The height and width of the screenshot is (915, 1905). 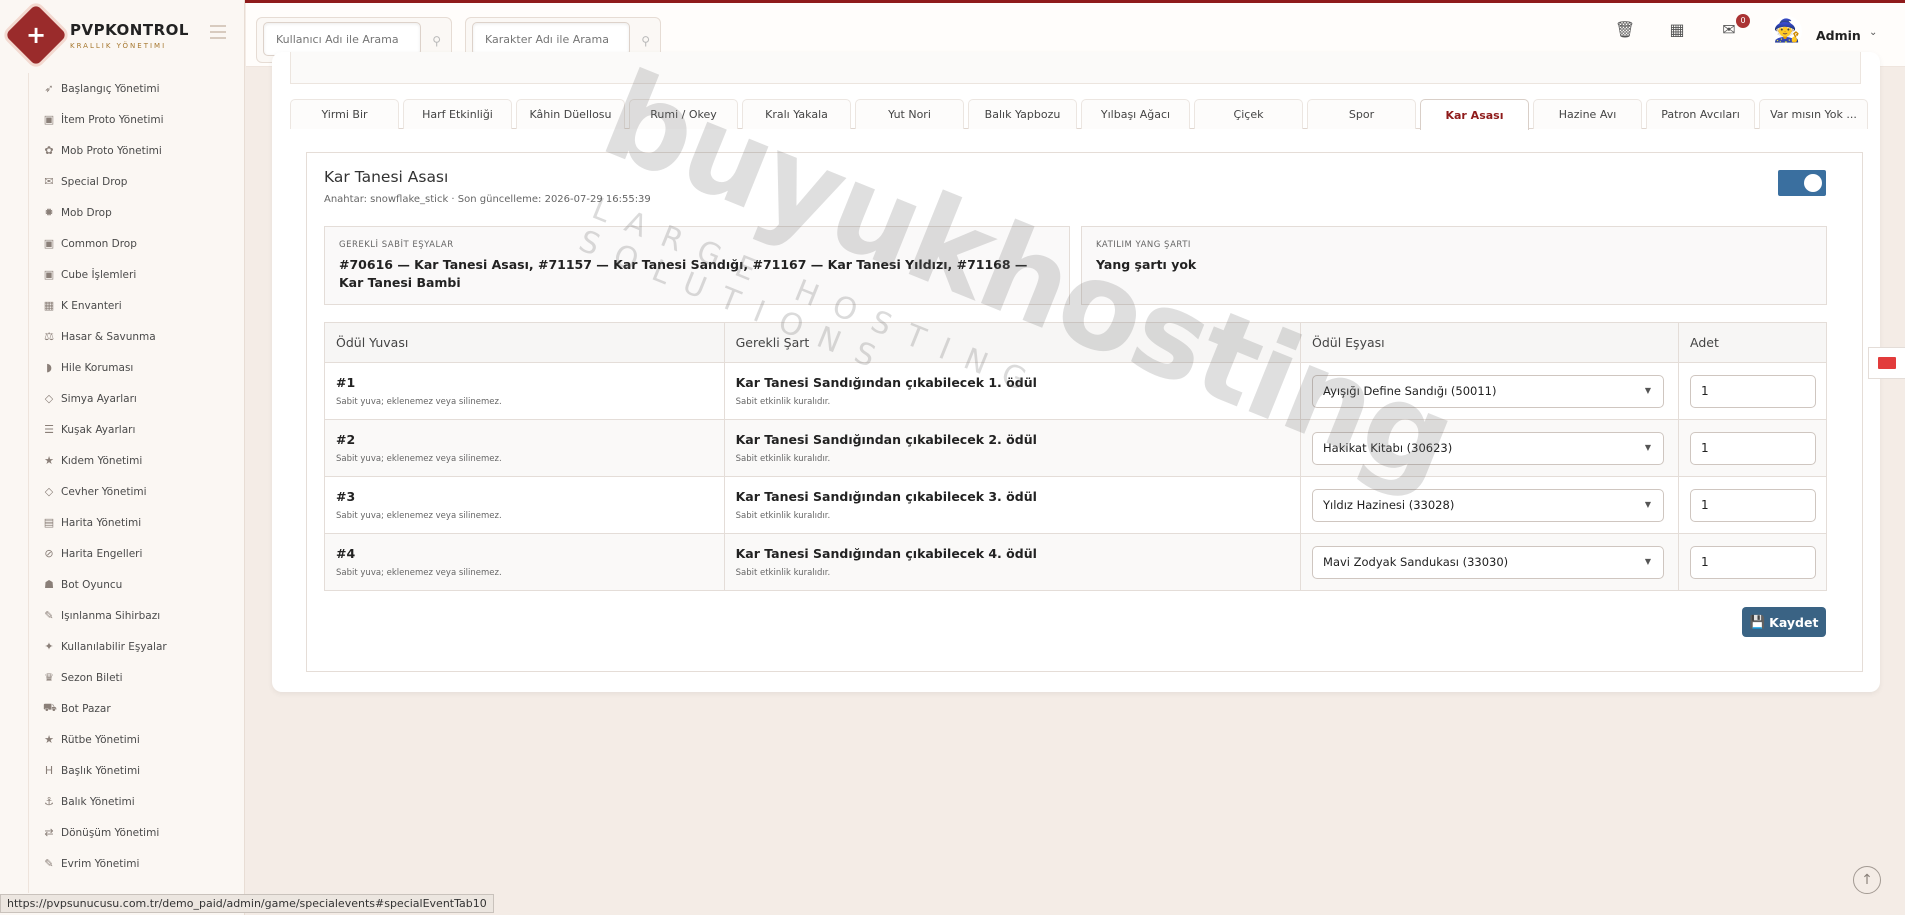 I want to click on sidebar-item-label: Dönüşüm Yönetimi, so click(x=110, y=832).